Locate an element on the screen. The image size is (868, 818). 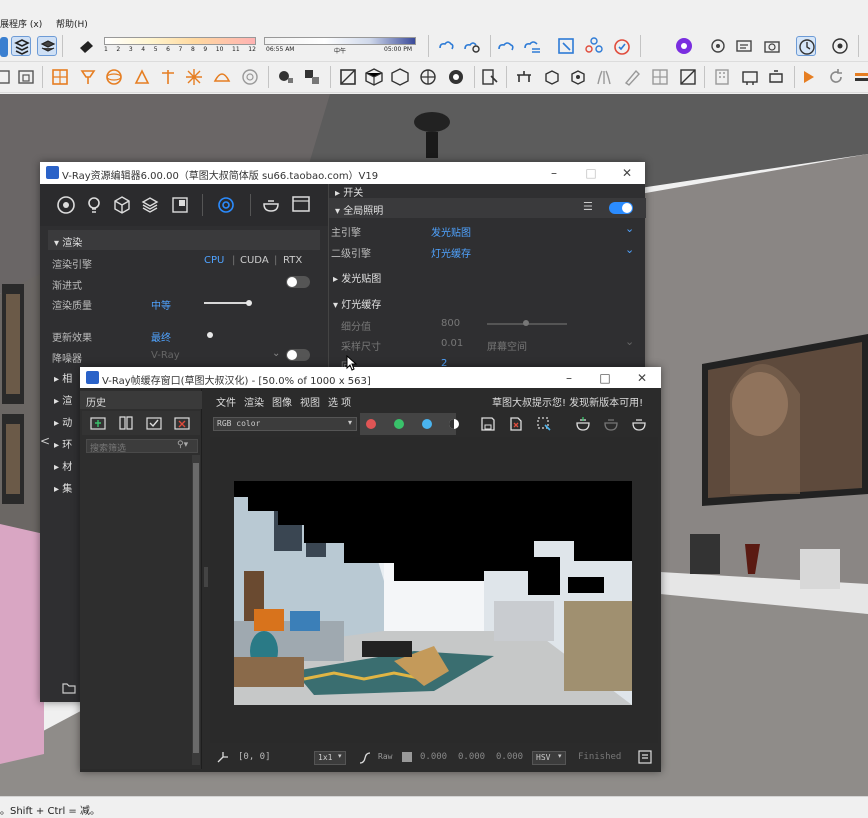
vfb-menu-options: 选 项 is located at coordinates (339, 401).